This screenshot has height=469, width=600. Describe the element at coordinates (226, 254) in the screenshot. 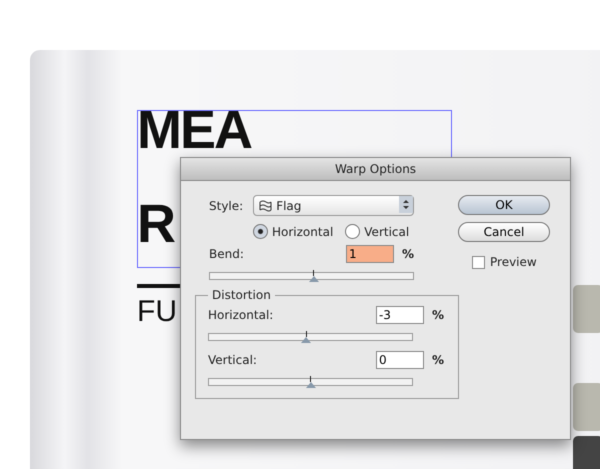

I see `bend-label: Bend:` at that location.